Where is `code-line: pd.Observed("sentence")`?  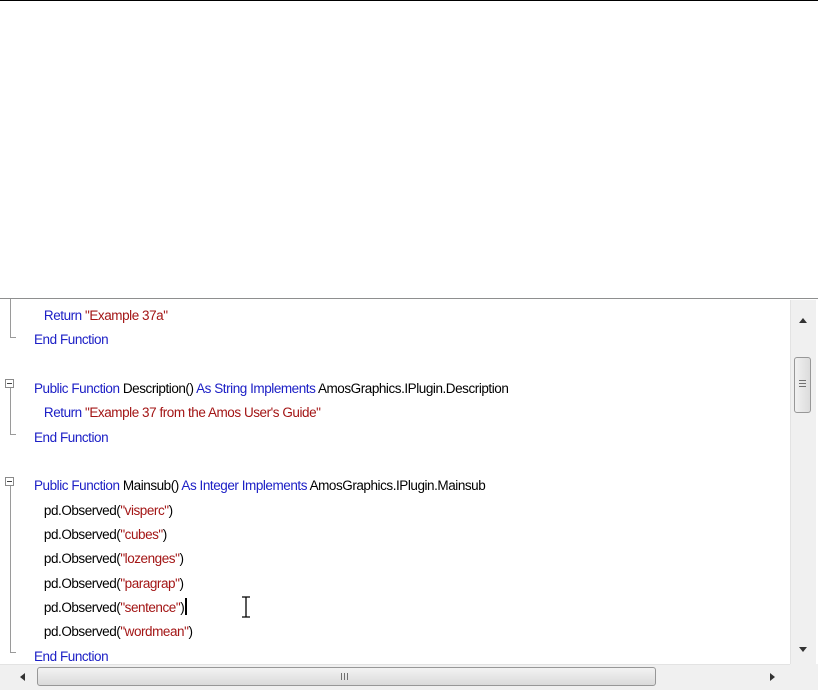
code-line: pd.Observed("sentence") is located at coordinates (410, 608).